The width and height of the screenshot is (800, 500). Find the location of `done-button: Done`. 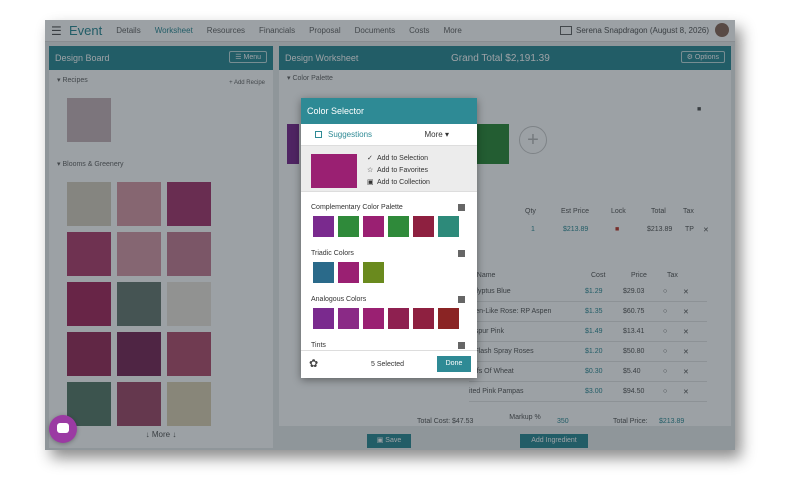

done-button: Done is located at coordinates (454, 364).